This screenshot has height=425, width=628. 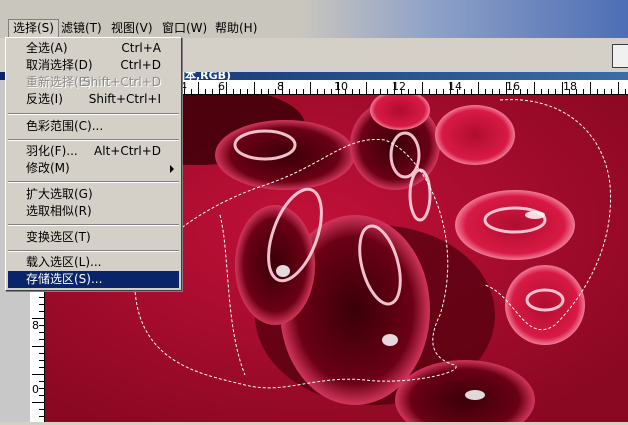 What do you see at coordinates (184, 28) in the screenshot?
I see `menu-window: 窗口(W)` at bounding box center [184, 28].